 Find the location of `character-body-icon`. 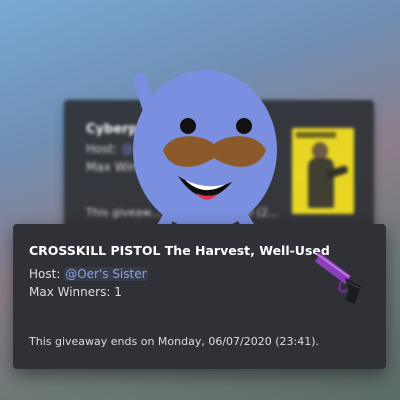

character-body-icon is located at coordinates (321, 183).